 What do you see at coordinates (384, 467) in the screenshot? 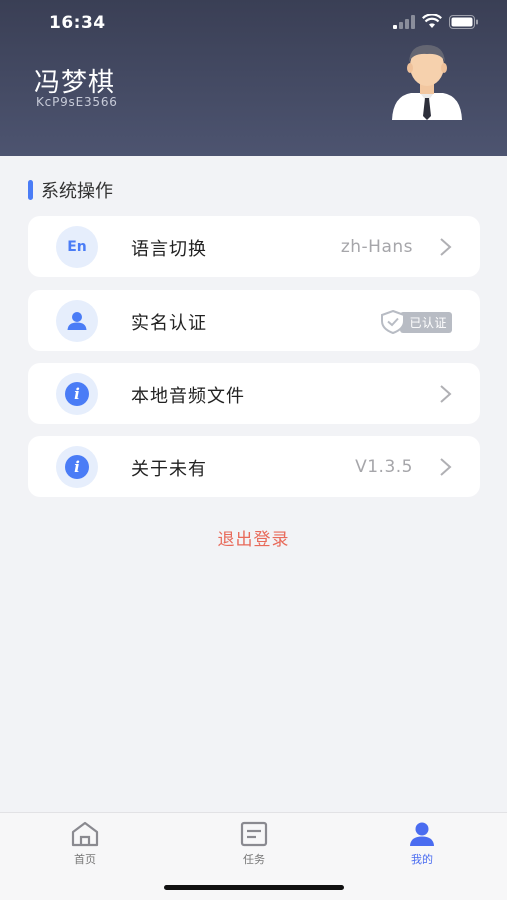
I see `version-value: V1.3.5` at bounding box center [384, 467].